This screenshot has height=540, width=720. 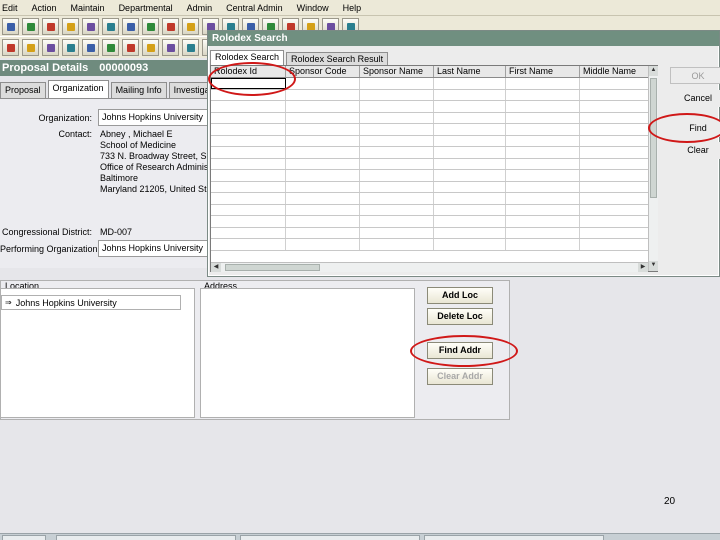 What do you see at coordinates (653, 71) in the screenshot?
I see `scroll-up-icon: ▲` at bounding box center [653, 71].